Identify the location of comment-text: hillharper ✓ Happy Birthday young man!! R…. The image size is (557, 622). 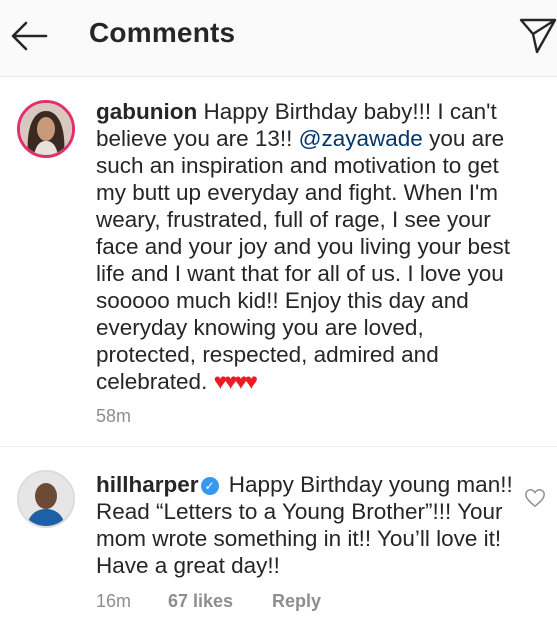
(311, 525).